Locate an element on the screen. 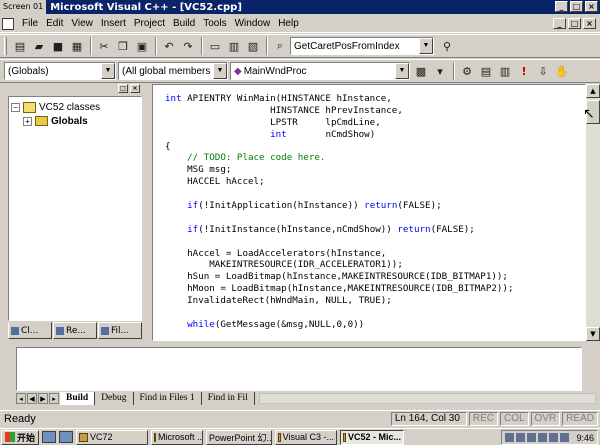 The image size is (600, 445). expand-icon: + is located at coordinates (27, 121).